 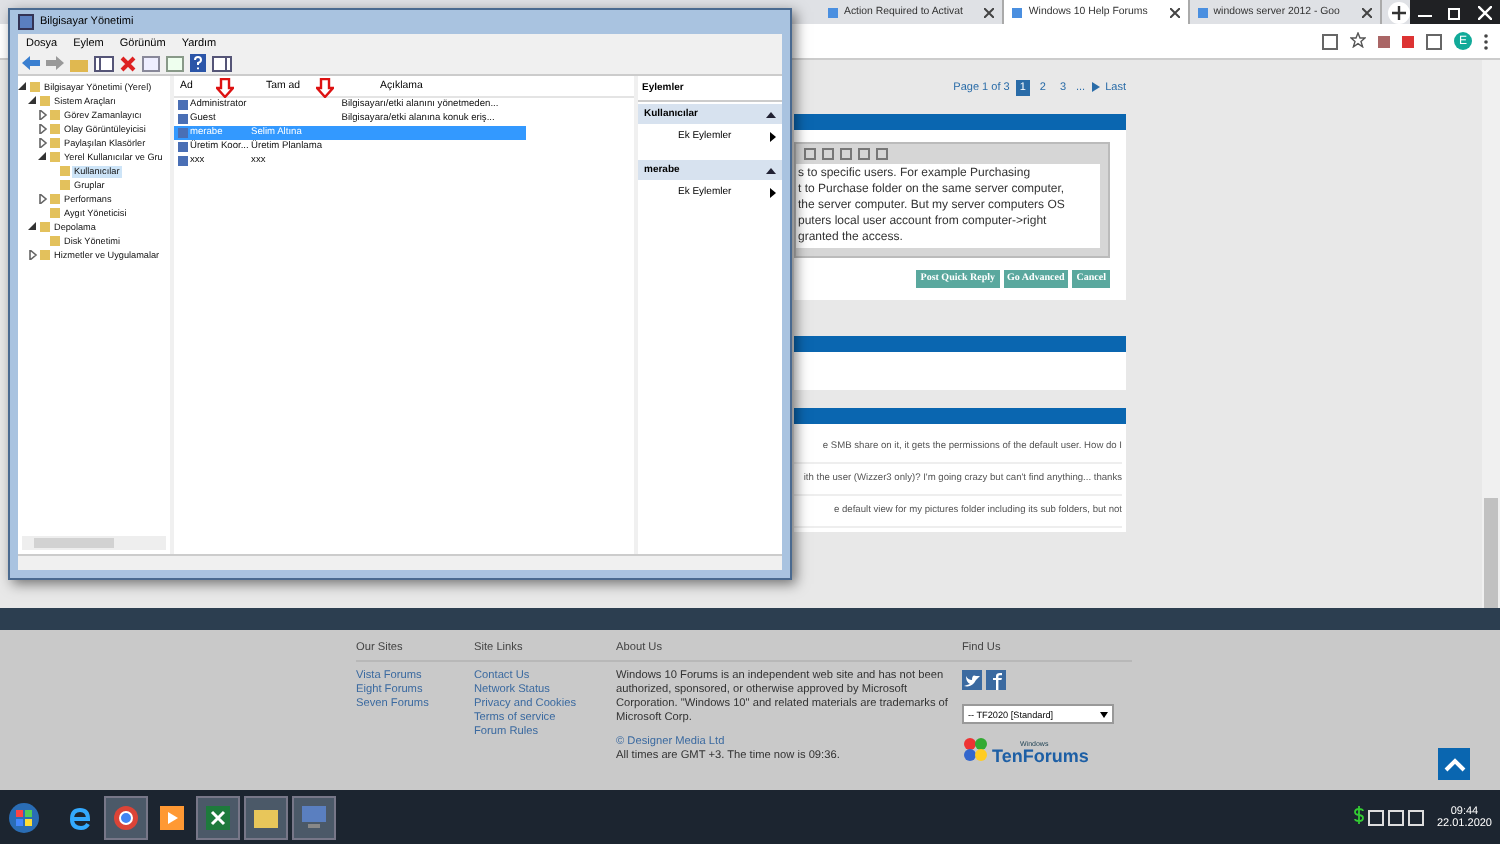 I want to click on logo-icon, so click(x=975, y=749).